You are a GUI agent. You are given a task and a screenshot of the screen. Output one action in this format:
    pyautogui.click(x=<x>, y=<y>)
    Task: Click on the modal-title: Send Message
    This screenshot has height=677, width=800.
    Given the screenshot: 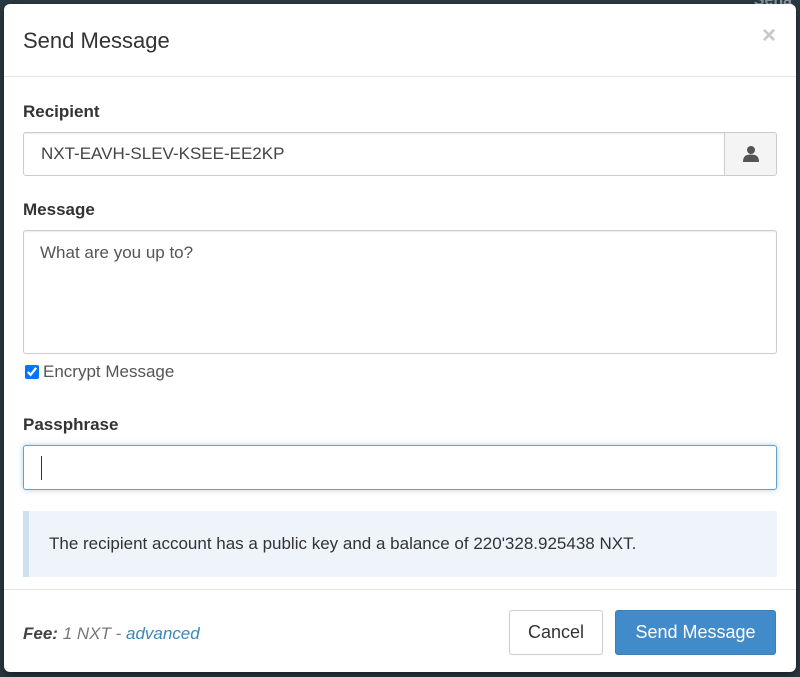 What is the action you would take?
    pyautogui.click(x=96, y=40)
    